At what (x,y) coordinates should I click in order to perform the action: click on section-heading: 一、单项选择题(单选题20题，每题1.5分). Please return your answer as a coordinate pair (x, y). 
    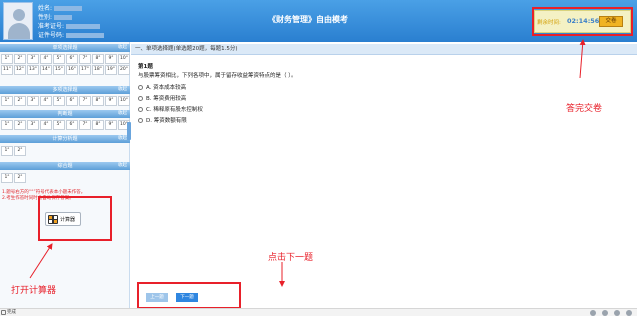
    Looking at the image, I should click on (384, 49).